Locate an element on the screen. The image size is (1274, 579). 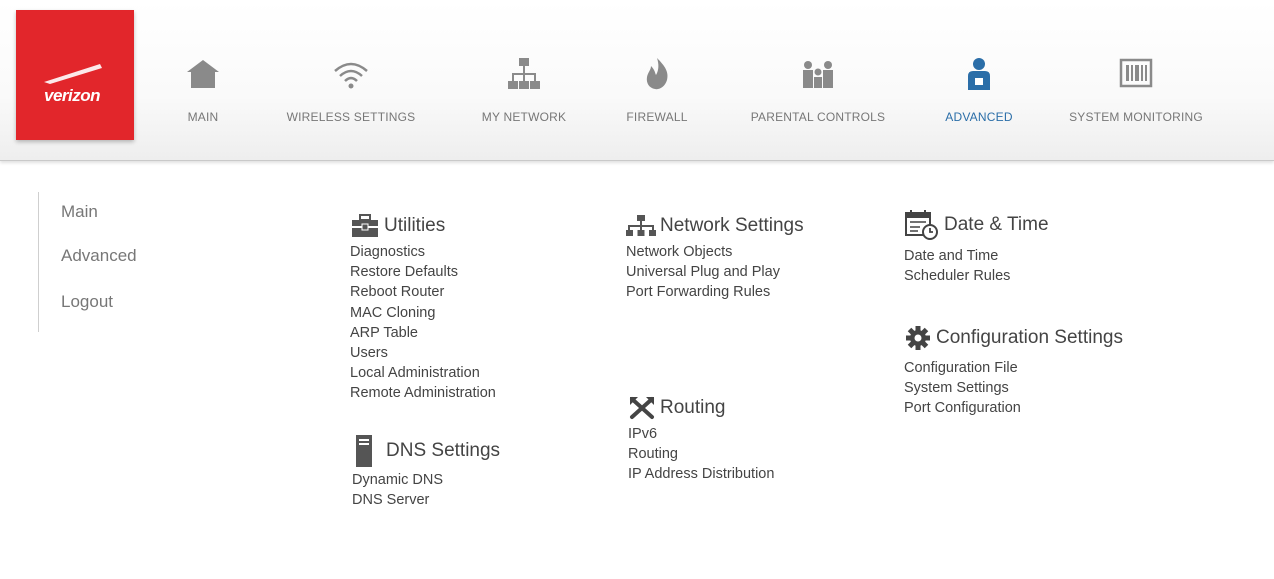
section-title: Utilities is located at coordinates (415, 225).